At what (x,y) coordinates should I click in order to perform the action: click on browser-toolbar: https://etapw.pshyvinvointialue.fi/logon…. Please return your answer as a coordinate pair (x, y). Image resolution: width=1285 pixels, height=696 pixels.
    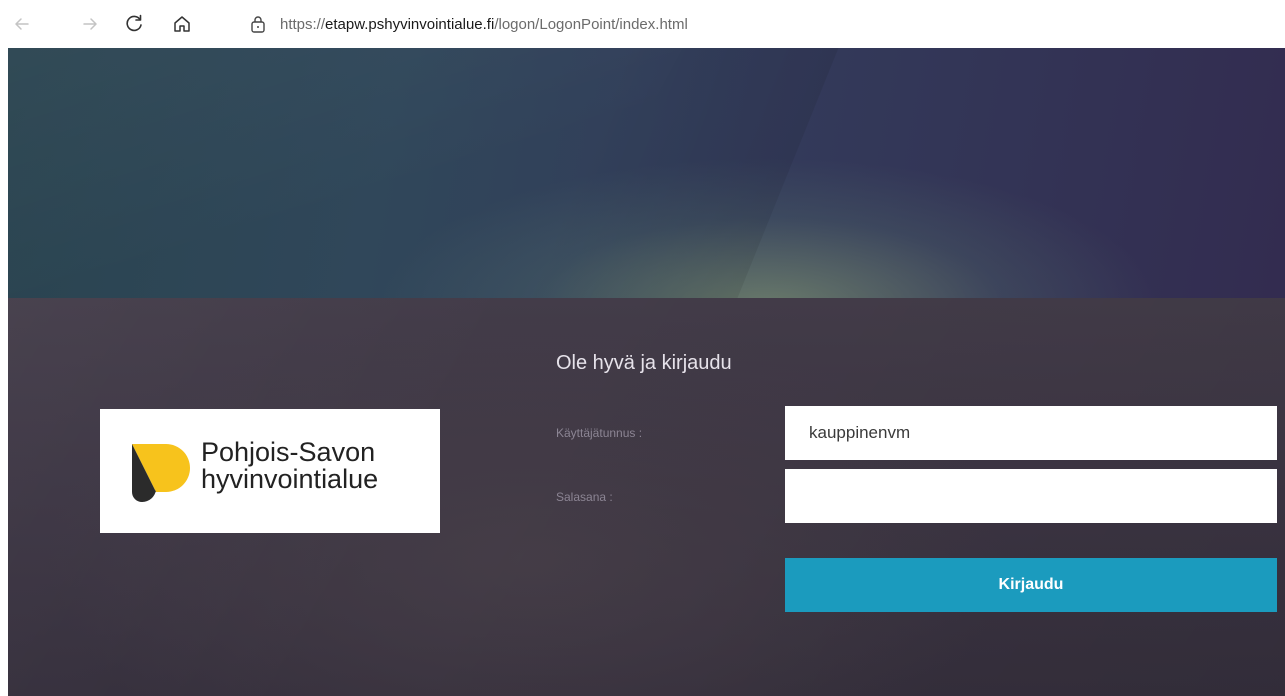
    Looking at the image, I should click on (642, 24).